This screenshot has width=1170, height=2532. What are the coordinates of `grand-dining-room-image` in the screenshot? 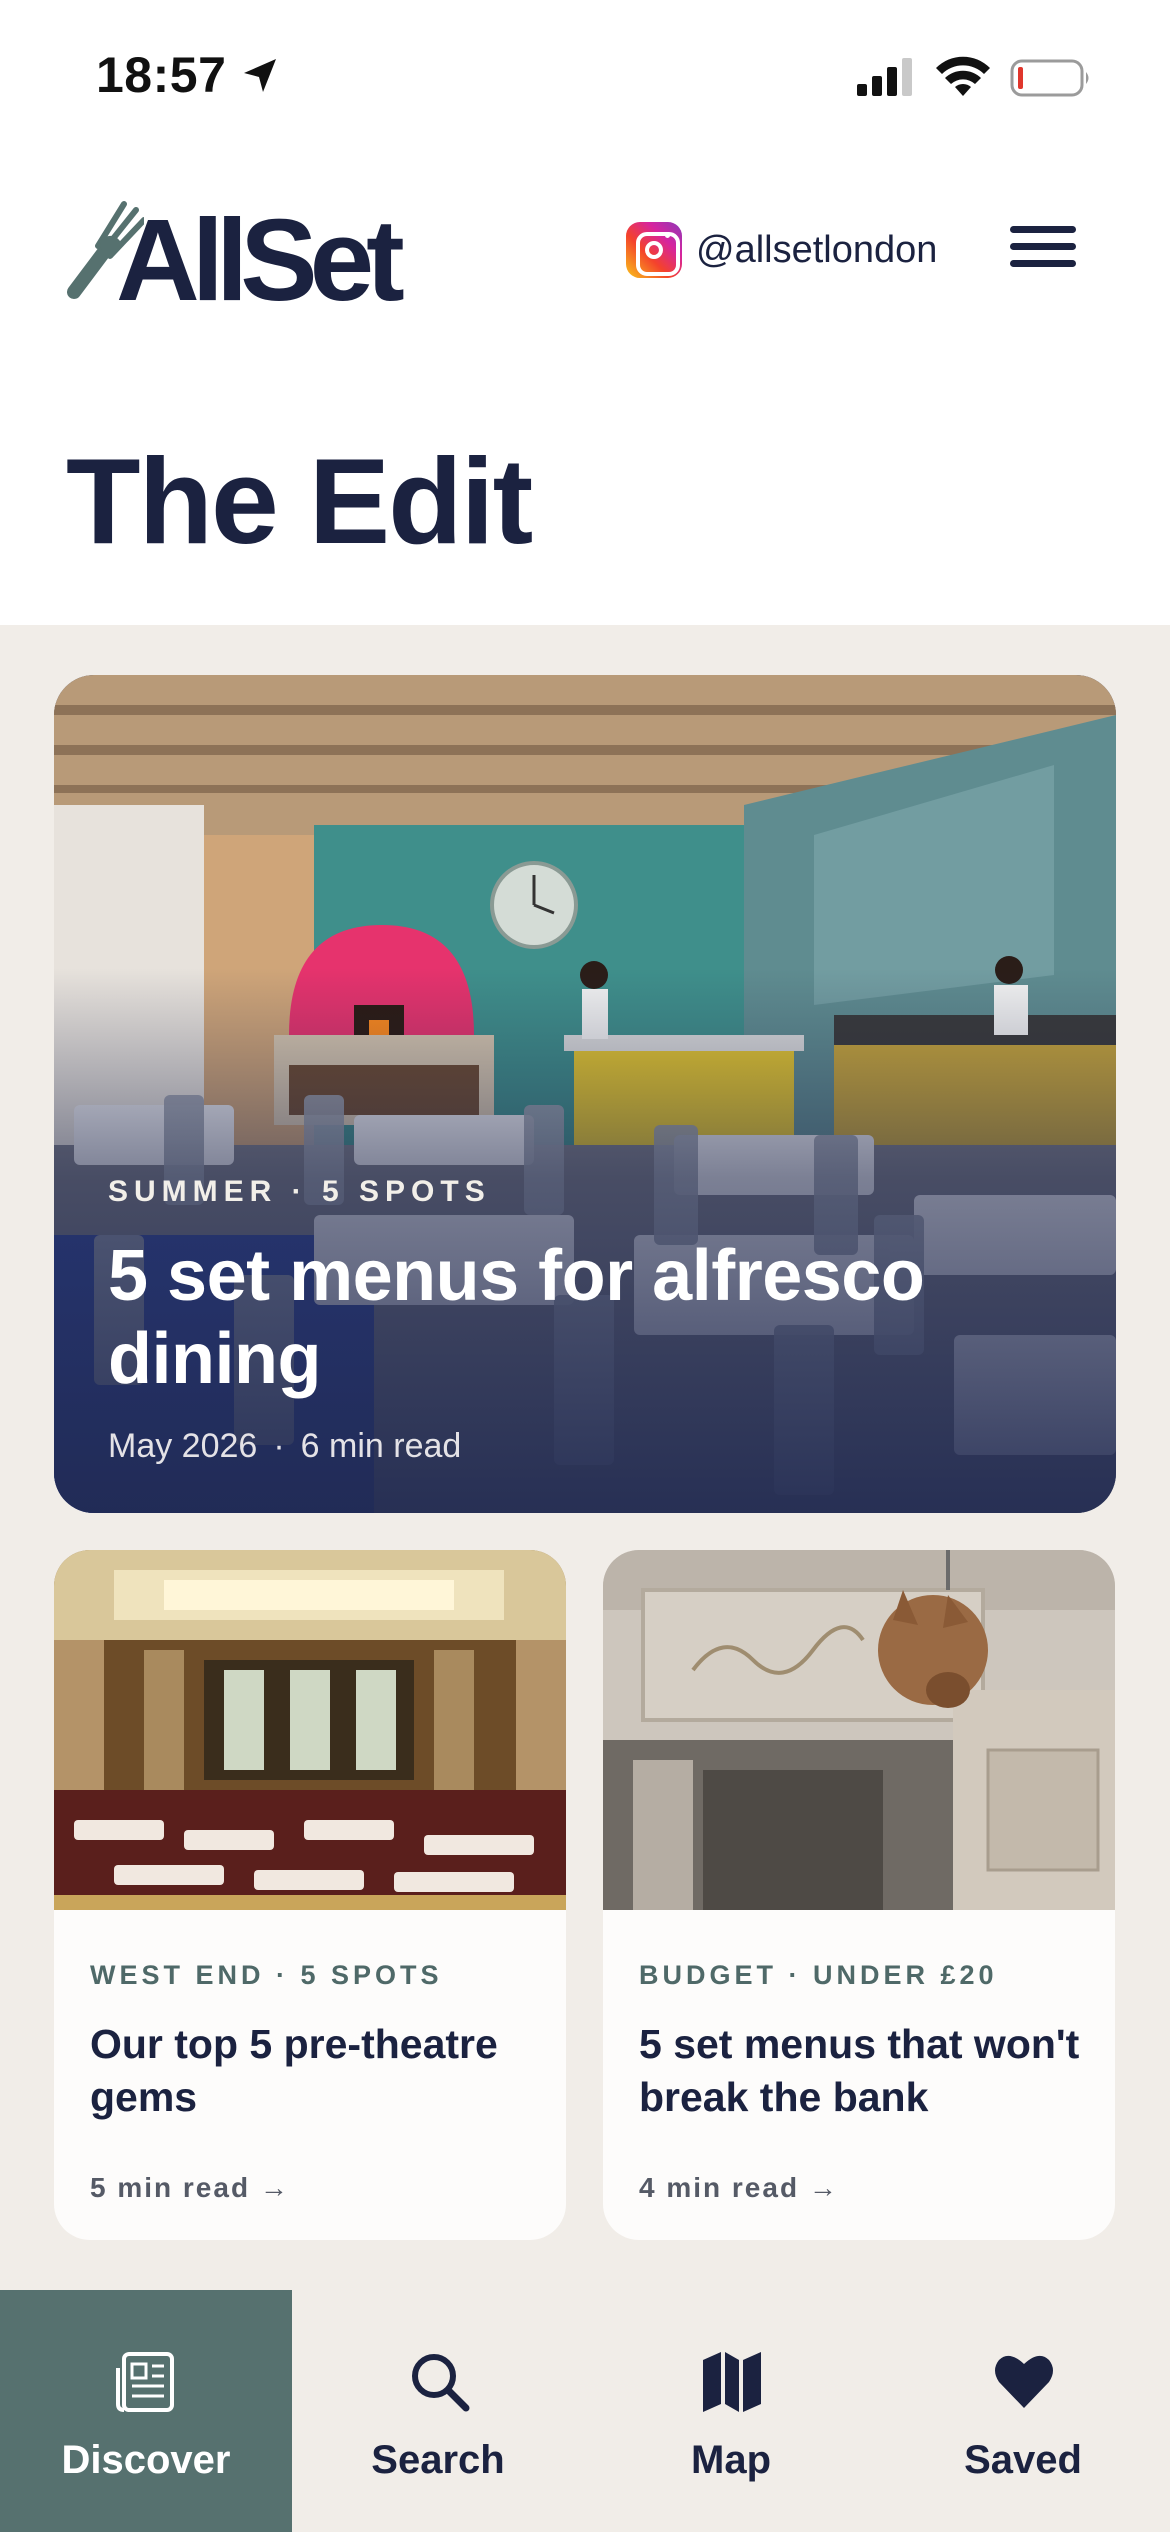 It's located at (310, 1730).